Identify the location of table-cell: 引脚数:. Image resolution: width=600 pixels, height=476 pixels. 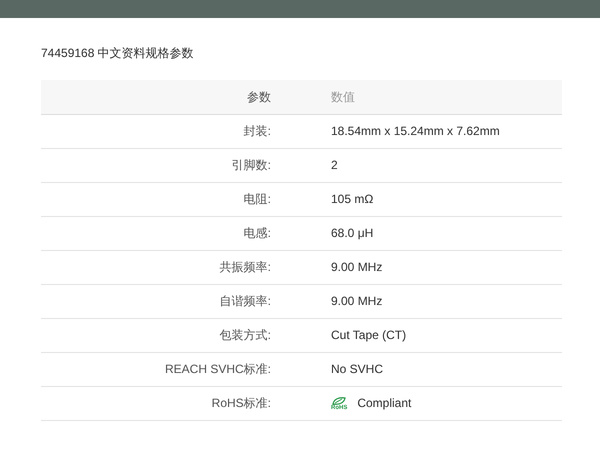
(156, 165).